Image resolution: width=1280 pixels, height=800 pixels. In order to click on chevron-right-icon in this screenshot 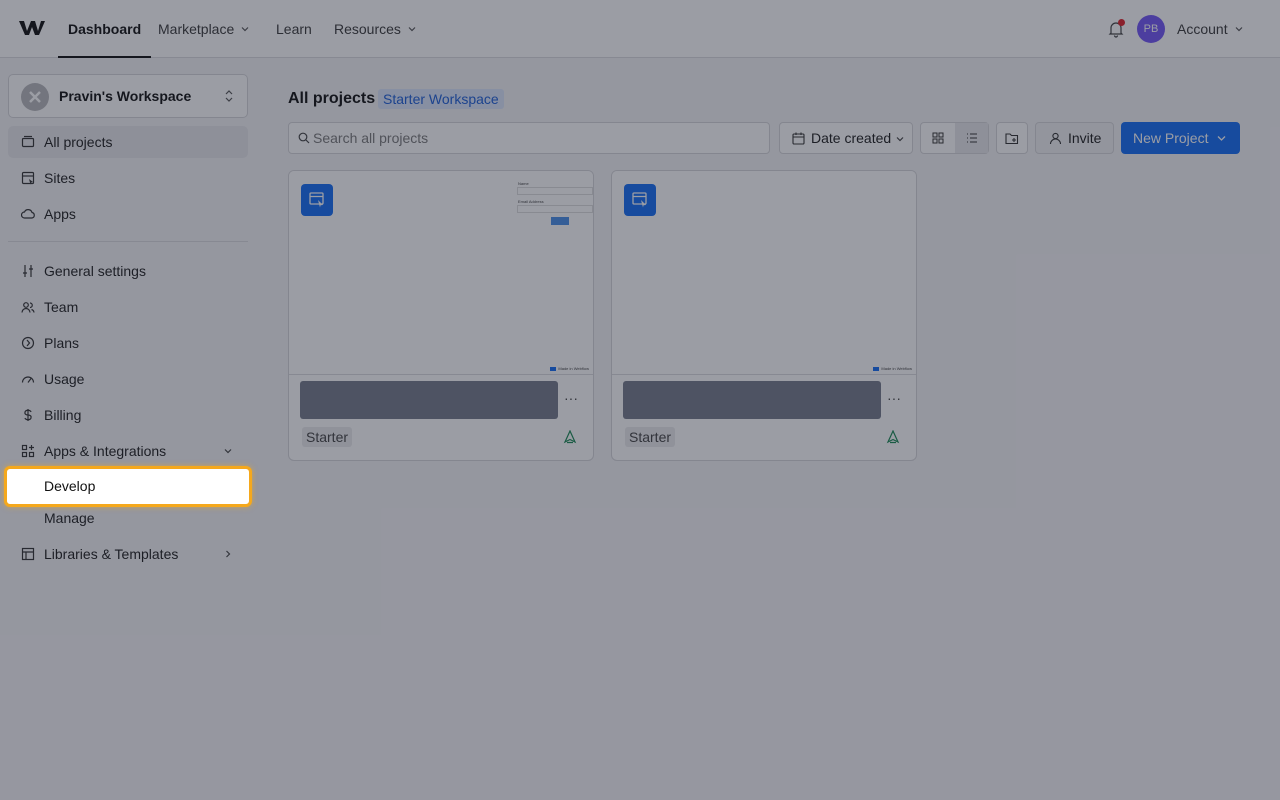, I will do `click(228, 554)`.